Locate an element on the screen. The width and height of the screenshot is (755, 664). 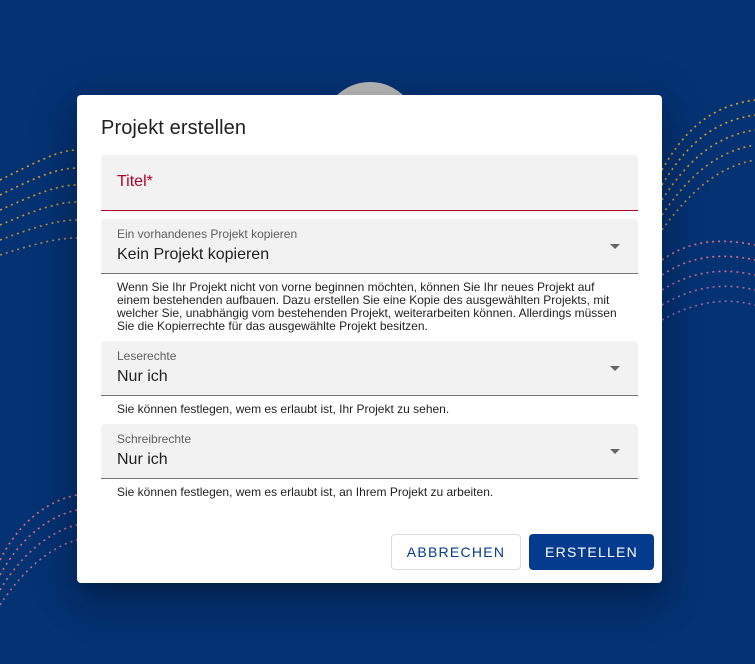
write-permissions-select: Schreibrechte Nur ich is located at coordinates (369, 451).